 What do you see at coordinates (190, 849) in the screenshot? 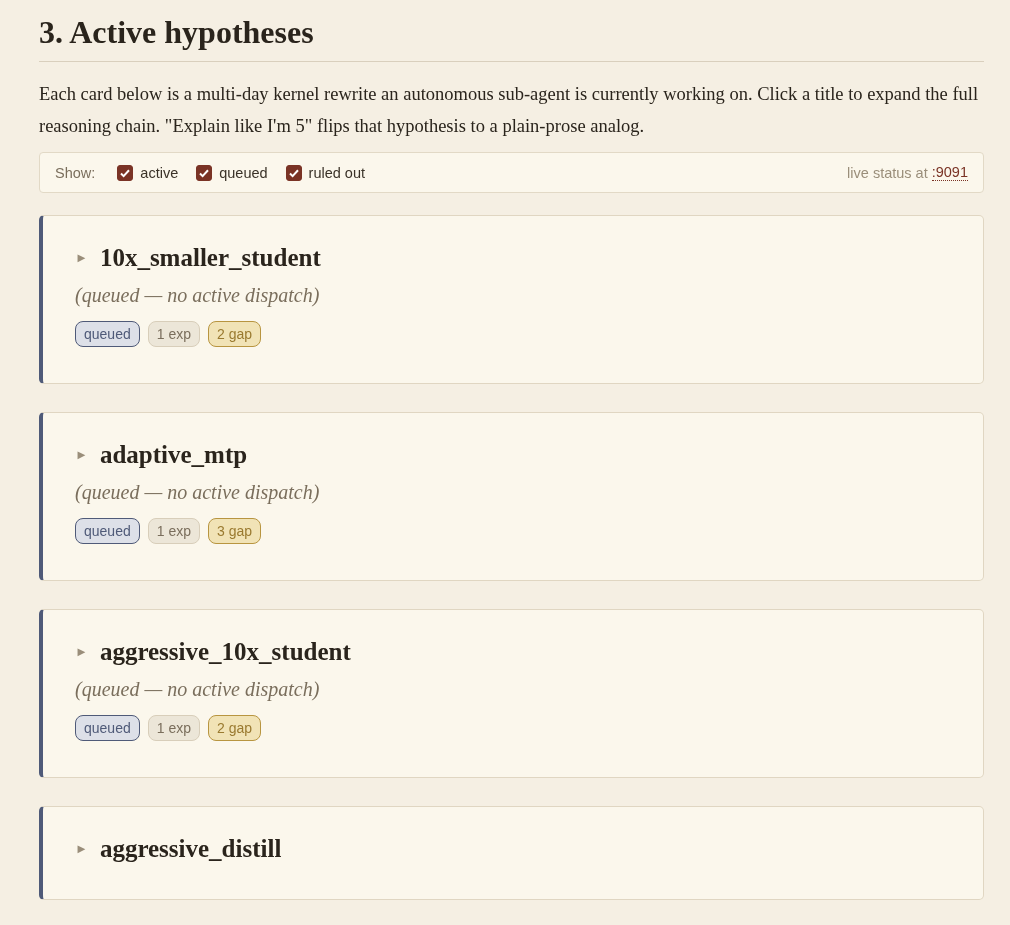
I see `hypothesis-title: aggressive_distill` at bounding box center [190, 849].